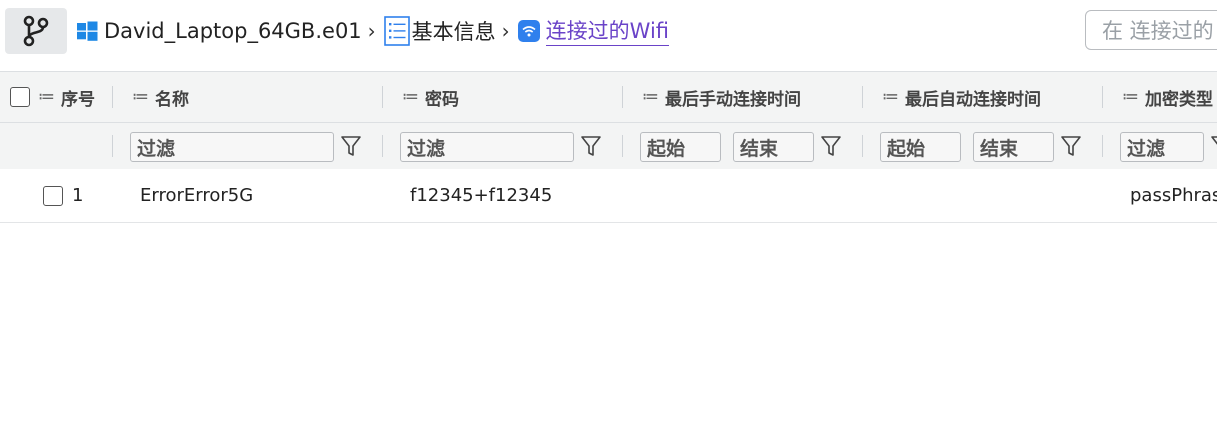  What do you see at coordinates (1162, 147) in the screenshot?
I see `filter-input-encryption: 过滤` at bounding box center [1162, 147].